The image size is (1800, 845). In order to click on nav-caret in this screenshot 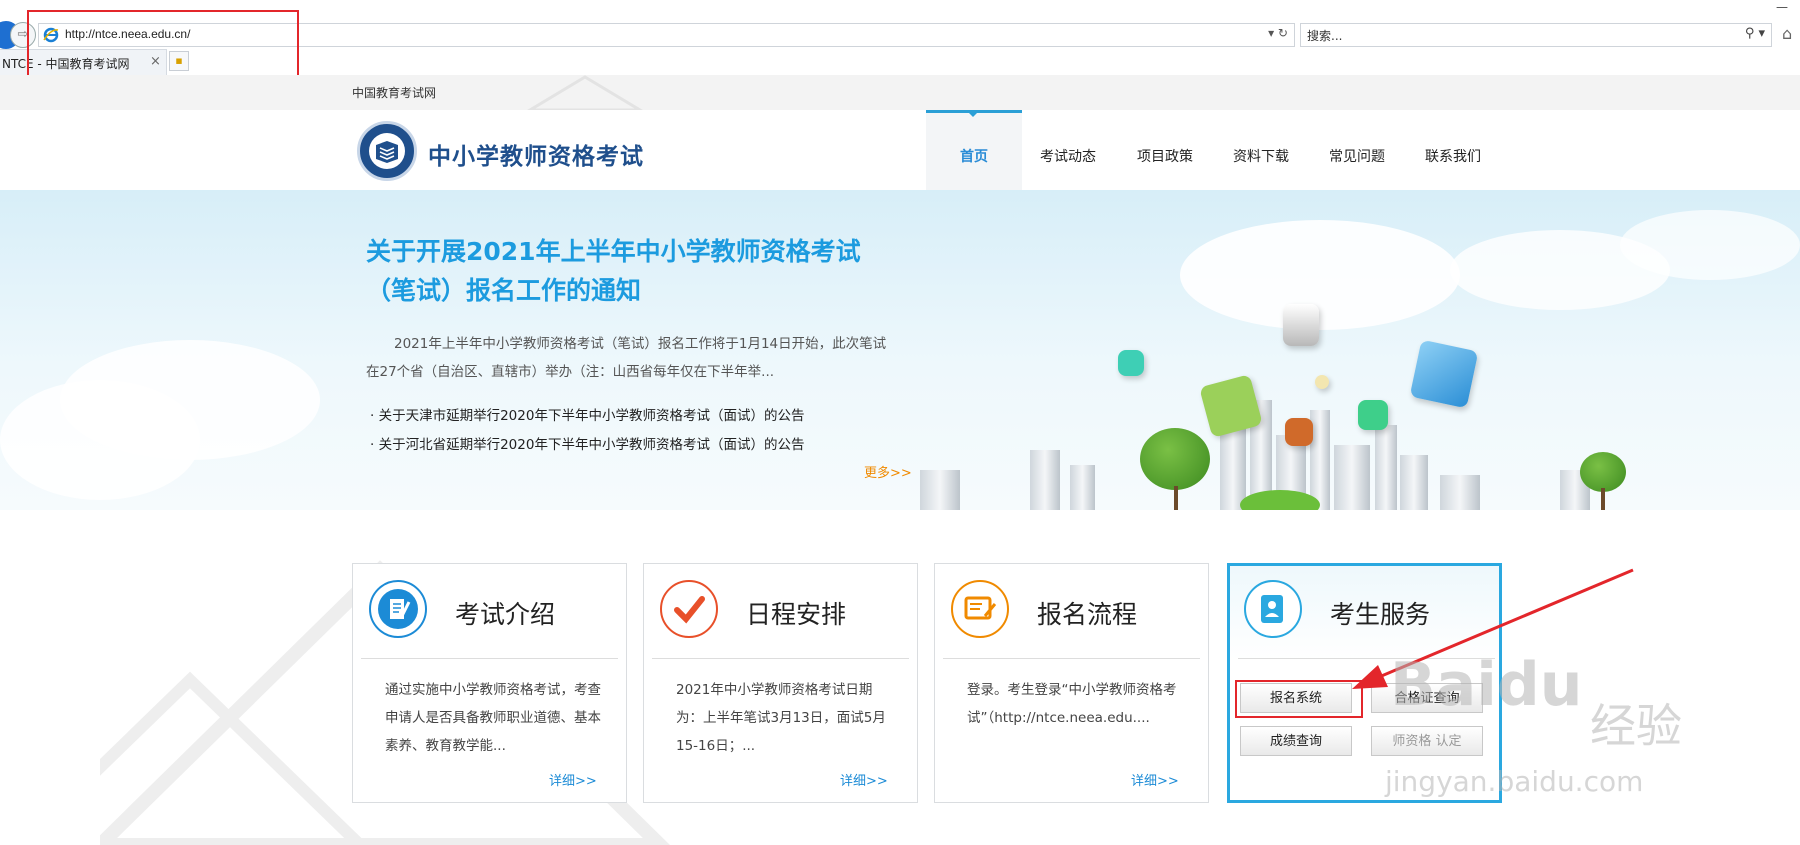, I will do `click(973, 113)`.